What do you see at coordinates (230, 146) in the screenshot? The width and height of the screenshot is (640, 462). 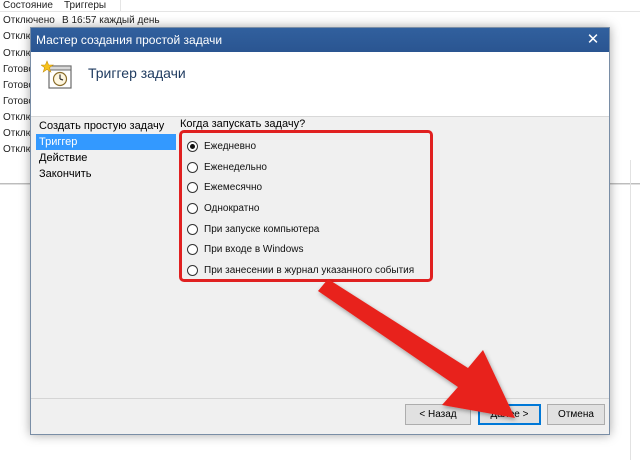 I see `radio-label: Ежедневно` at bounding box center [230, 146].